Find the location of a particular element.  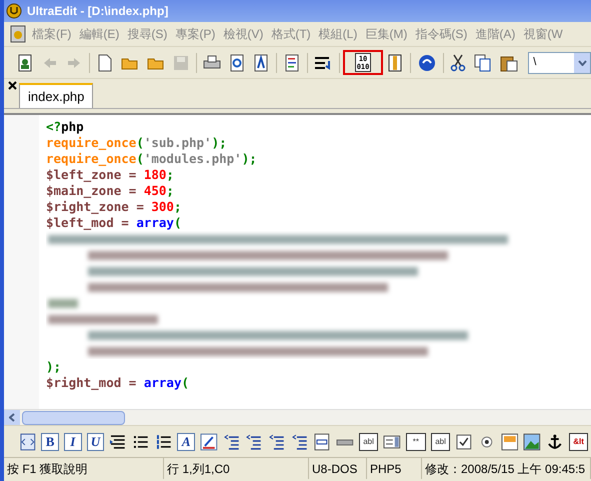

code-line: $left_mod = array( is located at coordinates (114, 223).